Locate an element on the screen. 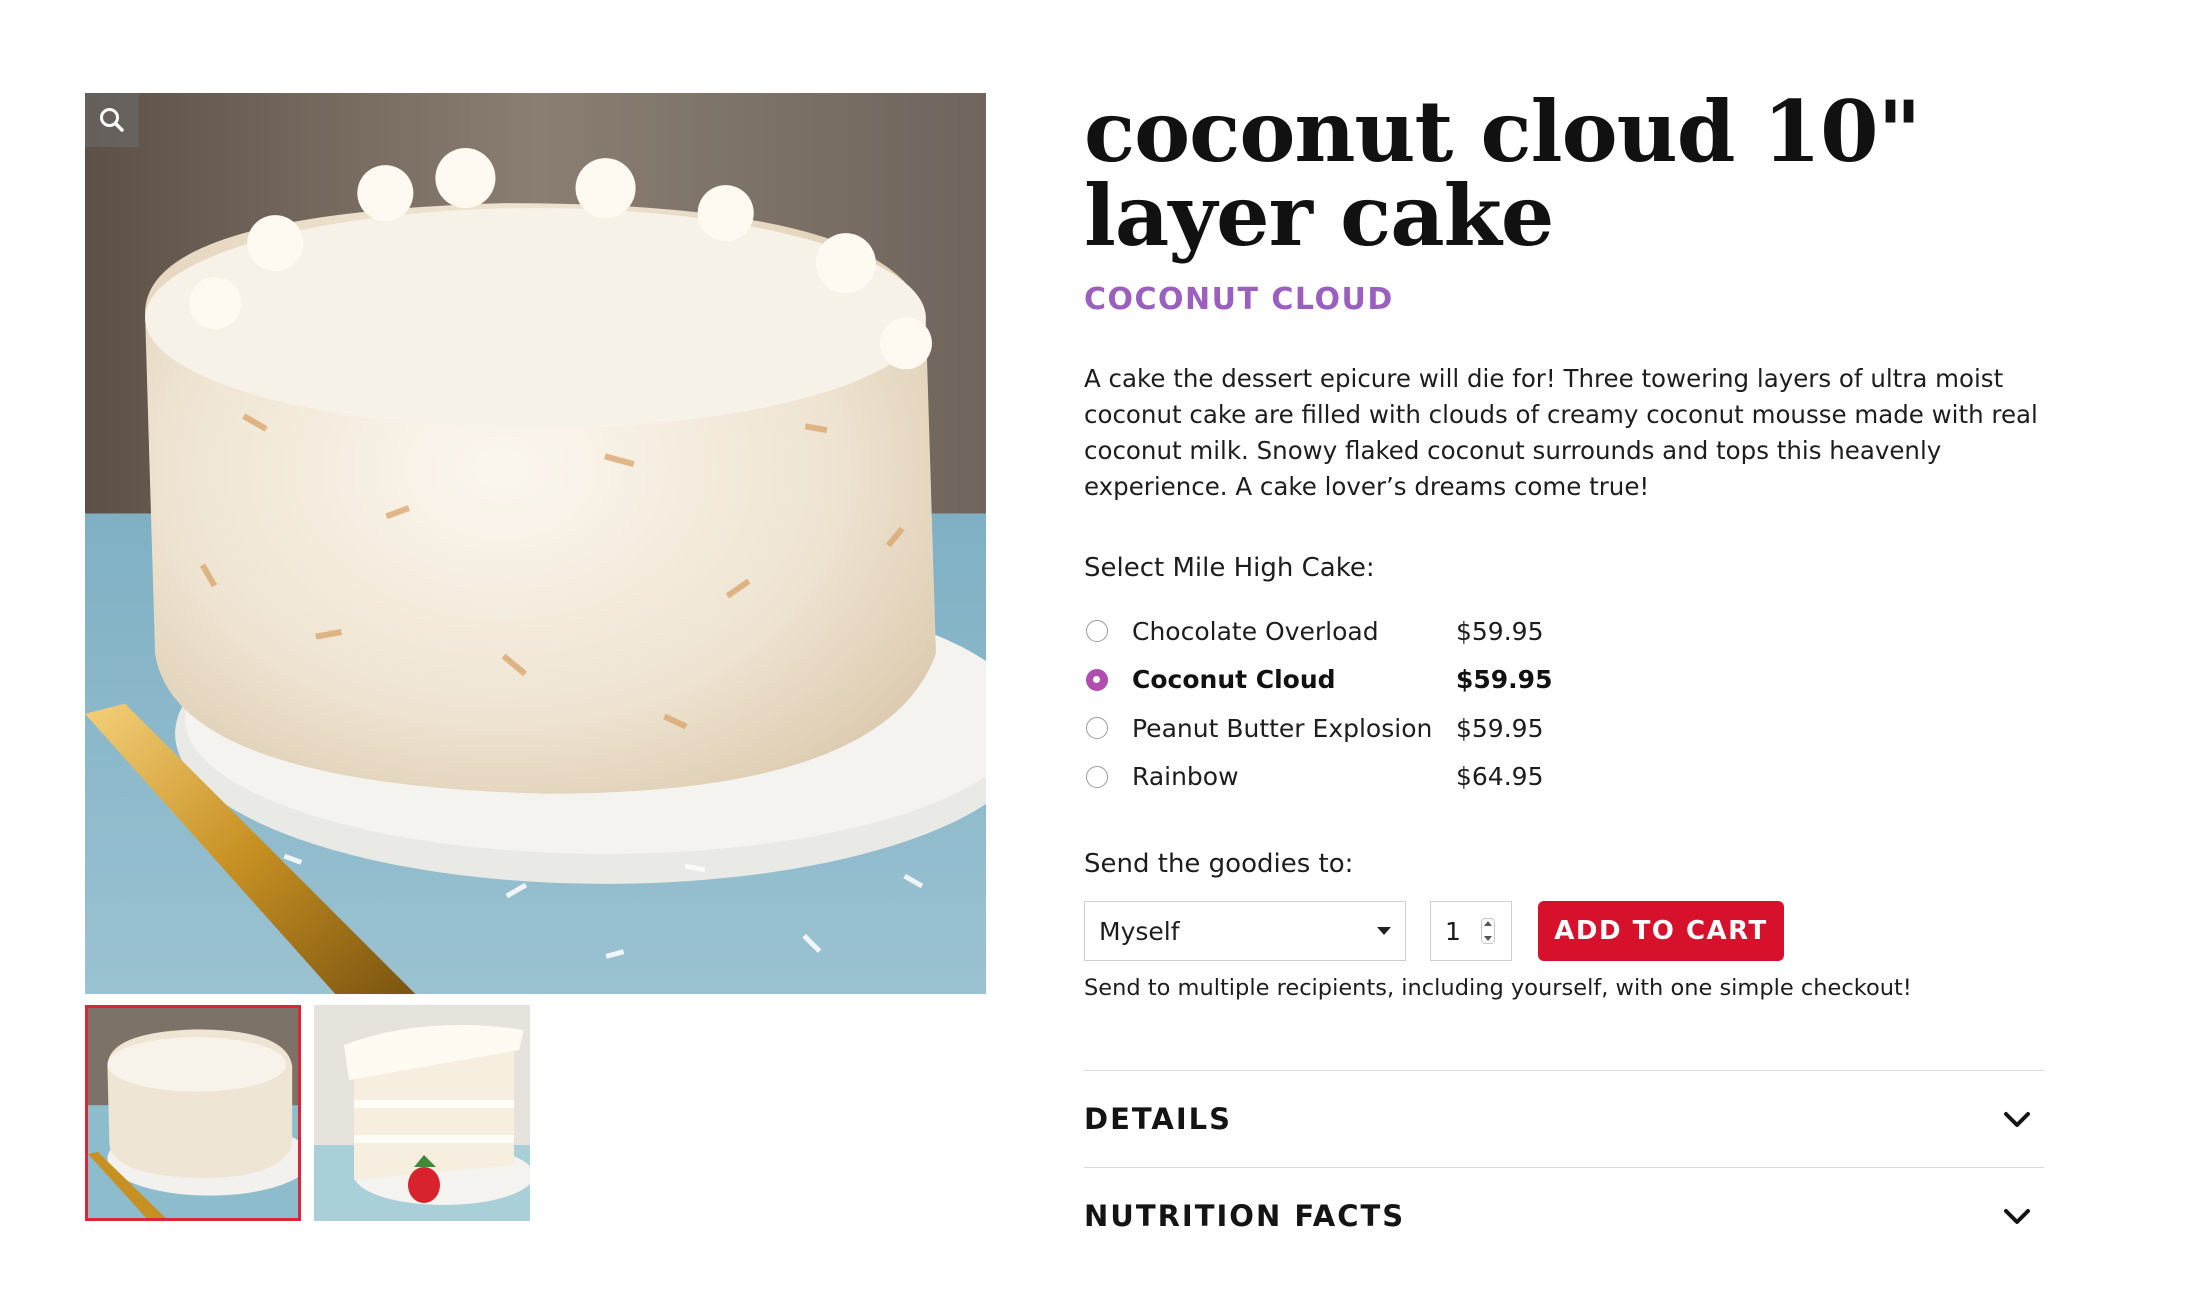 Image resolution: width=2200 pixels, height=1307 pixels. thumbnail-cake-slice is located at coordinates (422, 1113).